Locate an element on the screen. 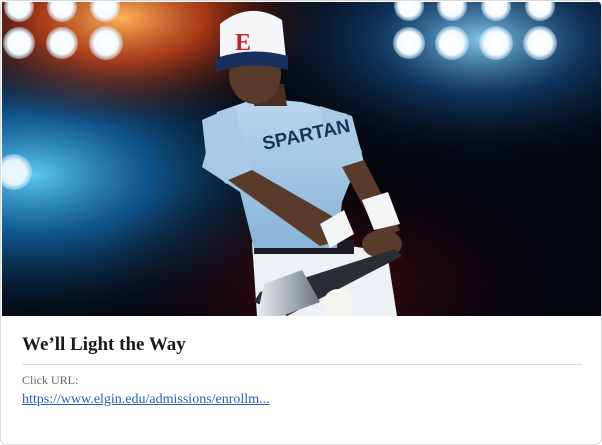  svg-text: E is located at coordinates (243, 43).